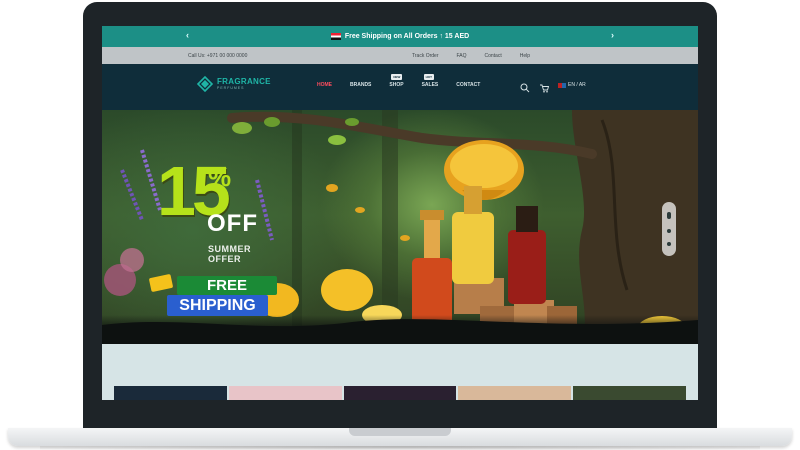 This screenshot has height=450, width=800. I want to click on nav-label: HOME, so click(324, 85).